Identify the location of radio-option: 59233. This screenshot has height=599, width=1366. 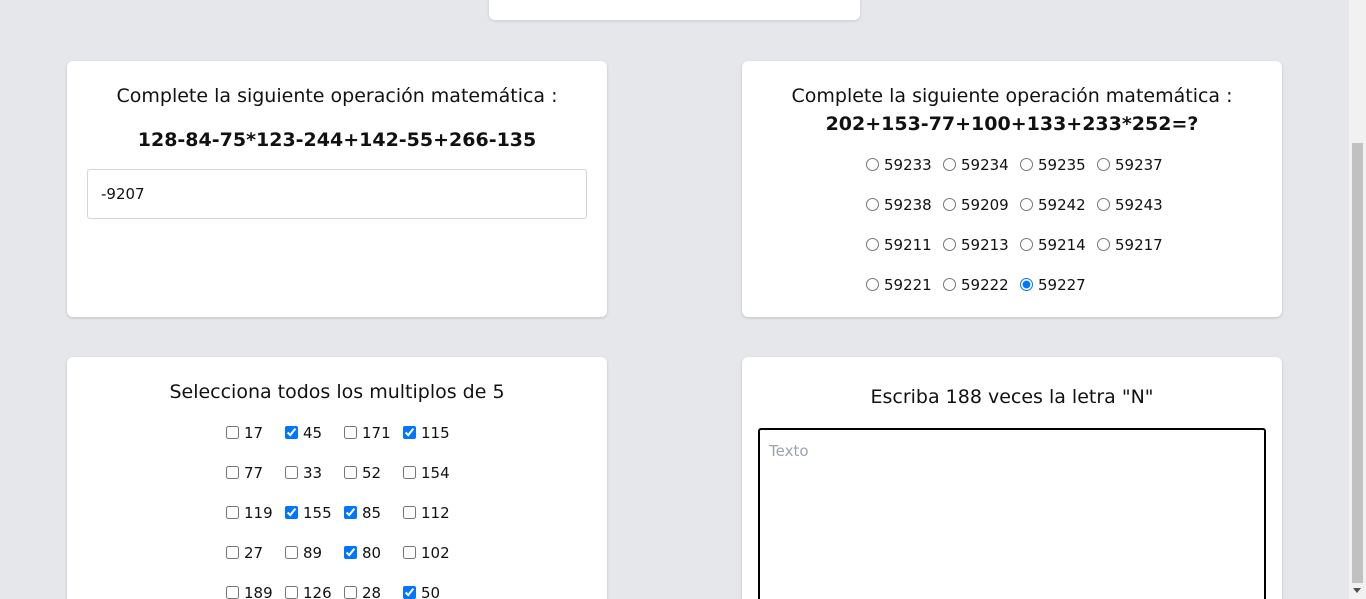
(904, 175).